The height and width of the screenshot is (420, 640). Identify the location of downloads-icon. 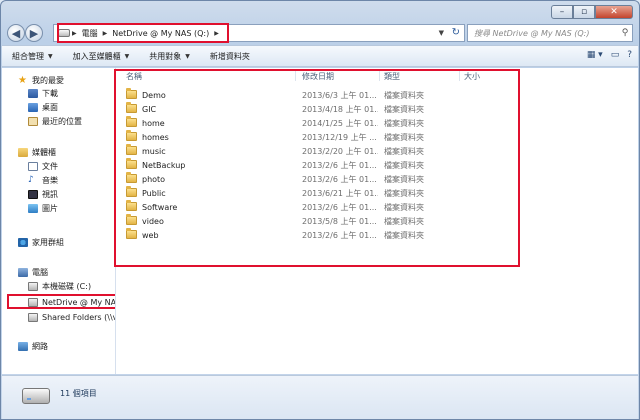
(33, 93).